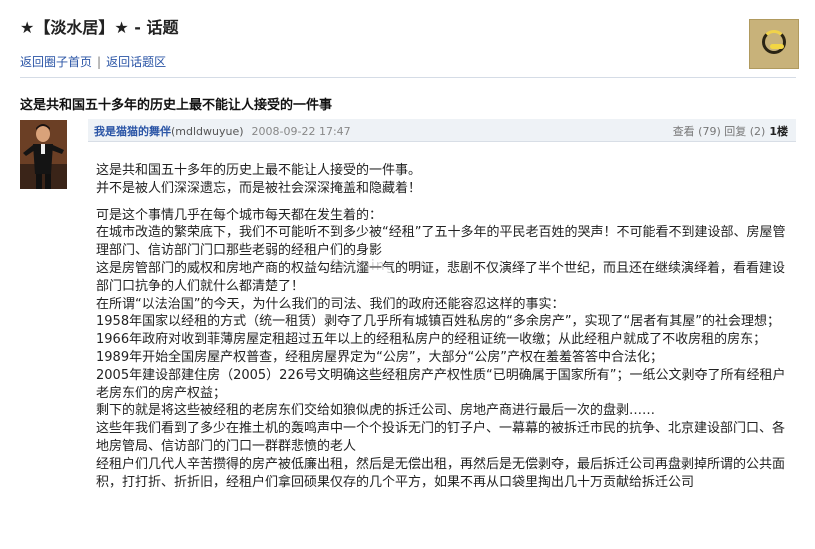 This screenshot has height=549, width=815. Describe the element at coordinates (99, 27) in the screenshot. I see `group-title: ★【淡水居】★ - 话题` at that location.